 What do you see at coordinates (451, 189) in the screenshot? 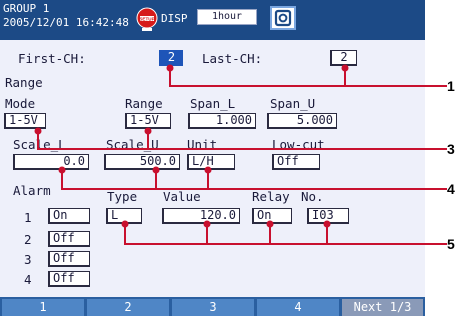
I see `callout-4: 4` at bounding box center [451, 189].